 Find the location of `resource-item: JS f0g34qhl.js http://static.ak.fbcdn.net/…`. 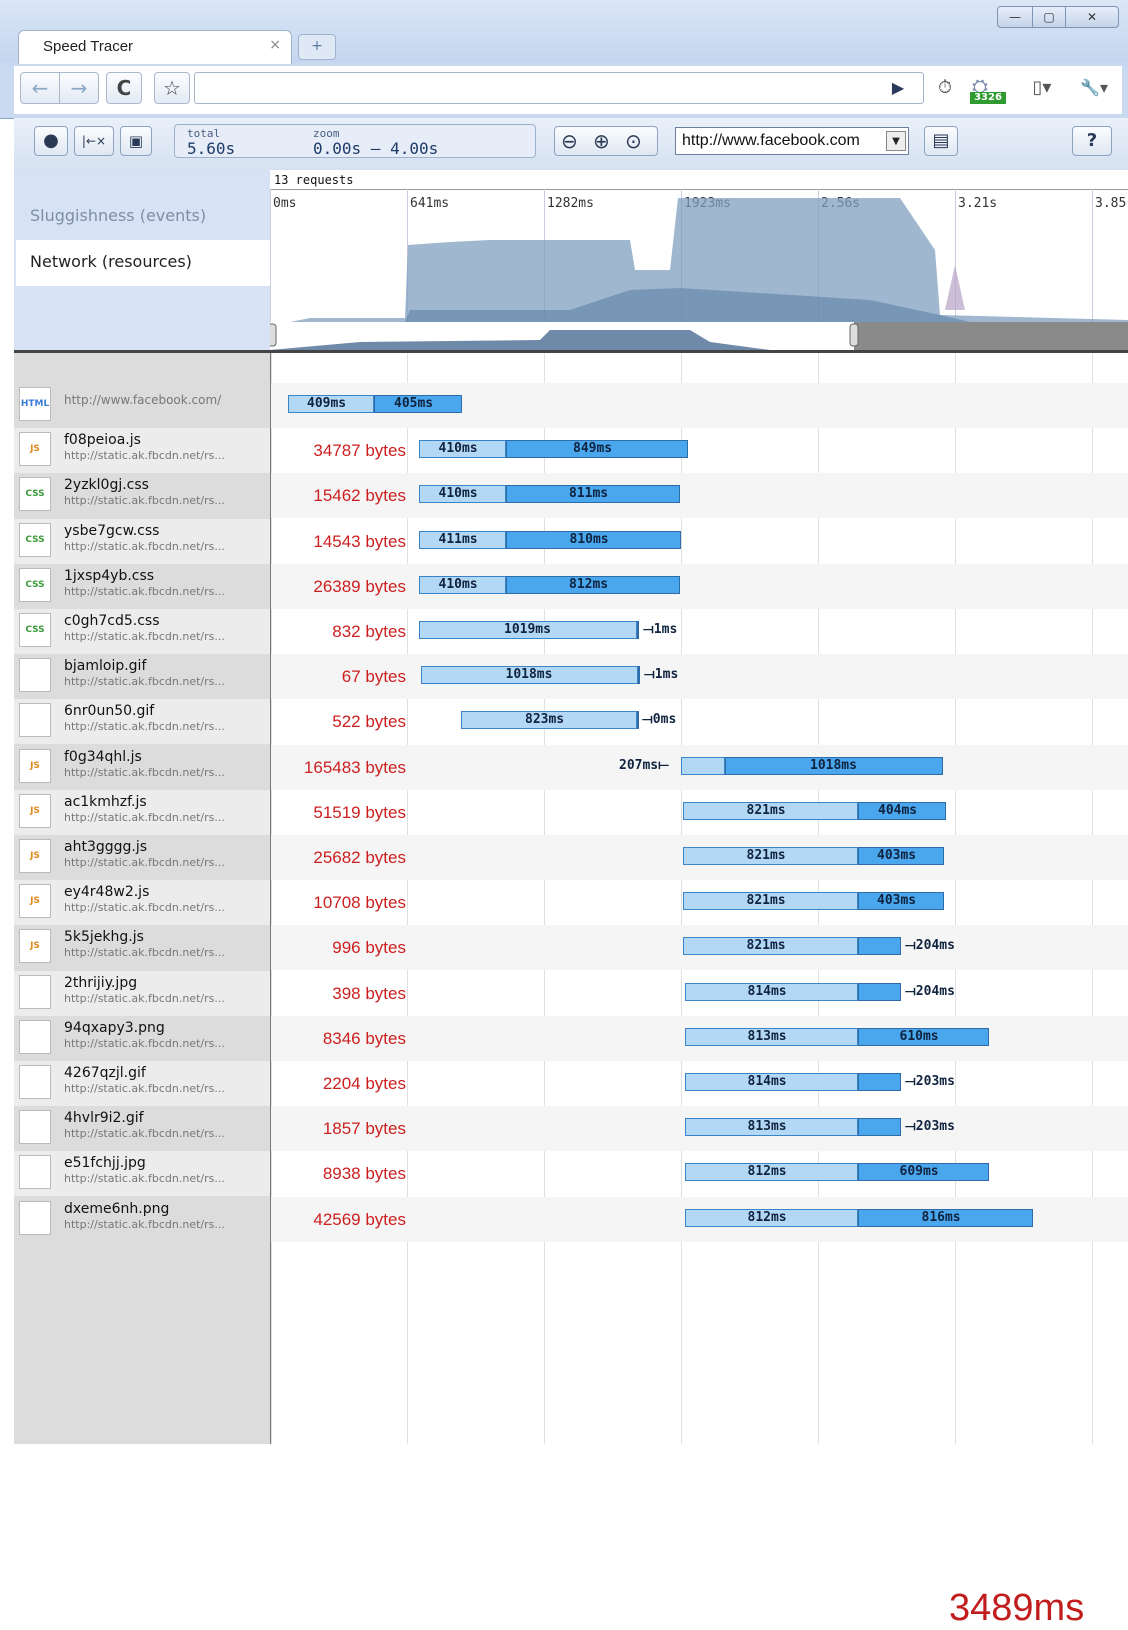

resource-item: JS f0g34qhl.js http://static.ak.fbcdn.net/… is located at coordinates (142, 767).